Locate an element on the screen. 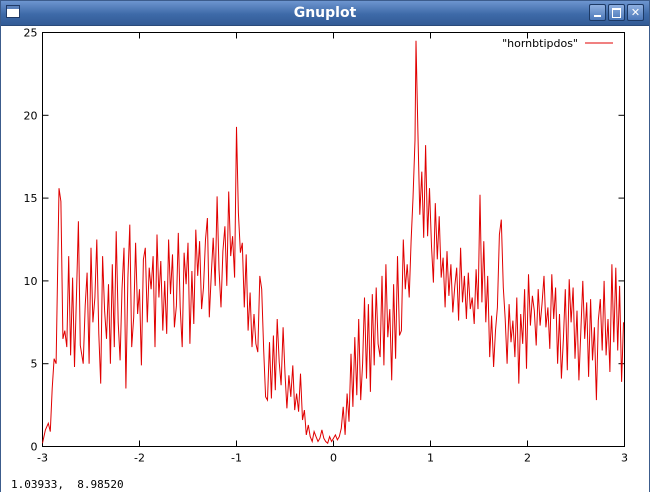  close-button: ✕ is located at coordinates (635, 12).